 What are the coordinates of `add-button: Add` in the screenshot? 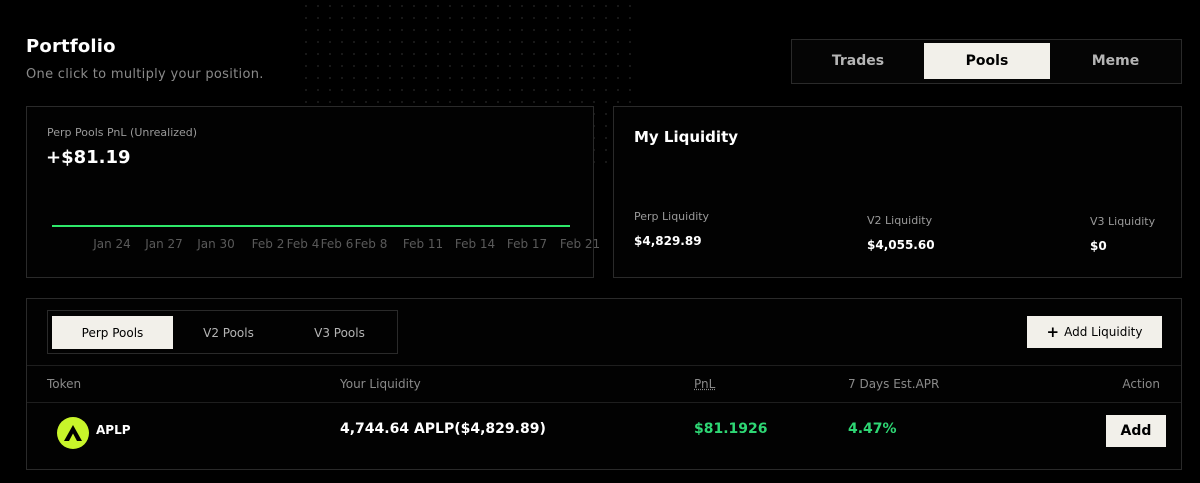 It's located at (1136, 431).